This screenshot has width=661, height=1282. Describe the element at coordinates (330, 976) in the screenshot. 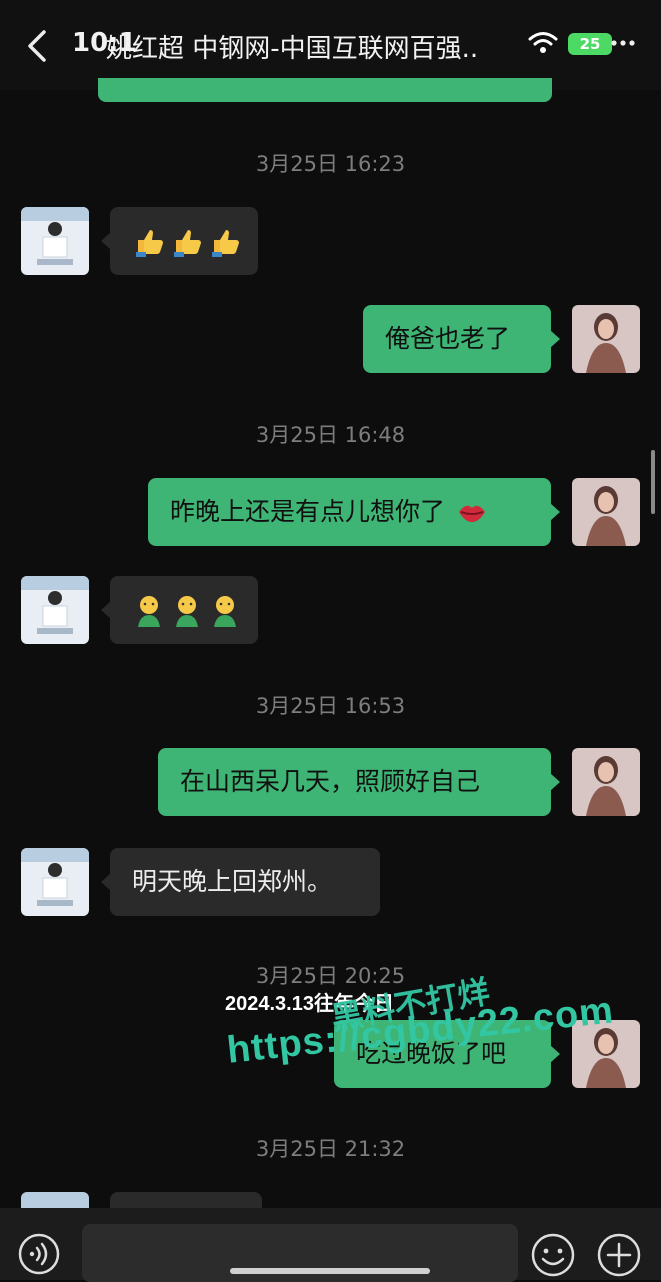

I see `message-timestamp: 3月25日 20:25` at that location.